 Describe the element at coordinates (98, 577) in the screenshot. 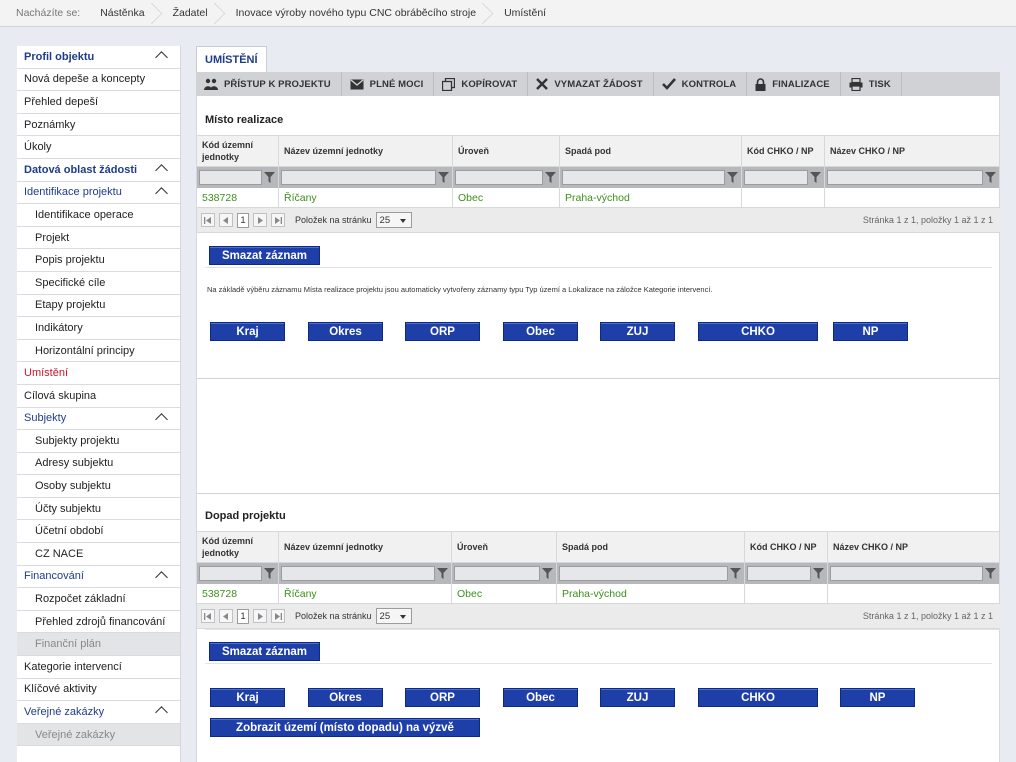

I see `sidebar-item: Financování` at that location.